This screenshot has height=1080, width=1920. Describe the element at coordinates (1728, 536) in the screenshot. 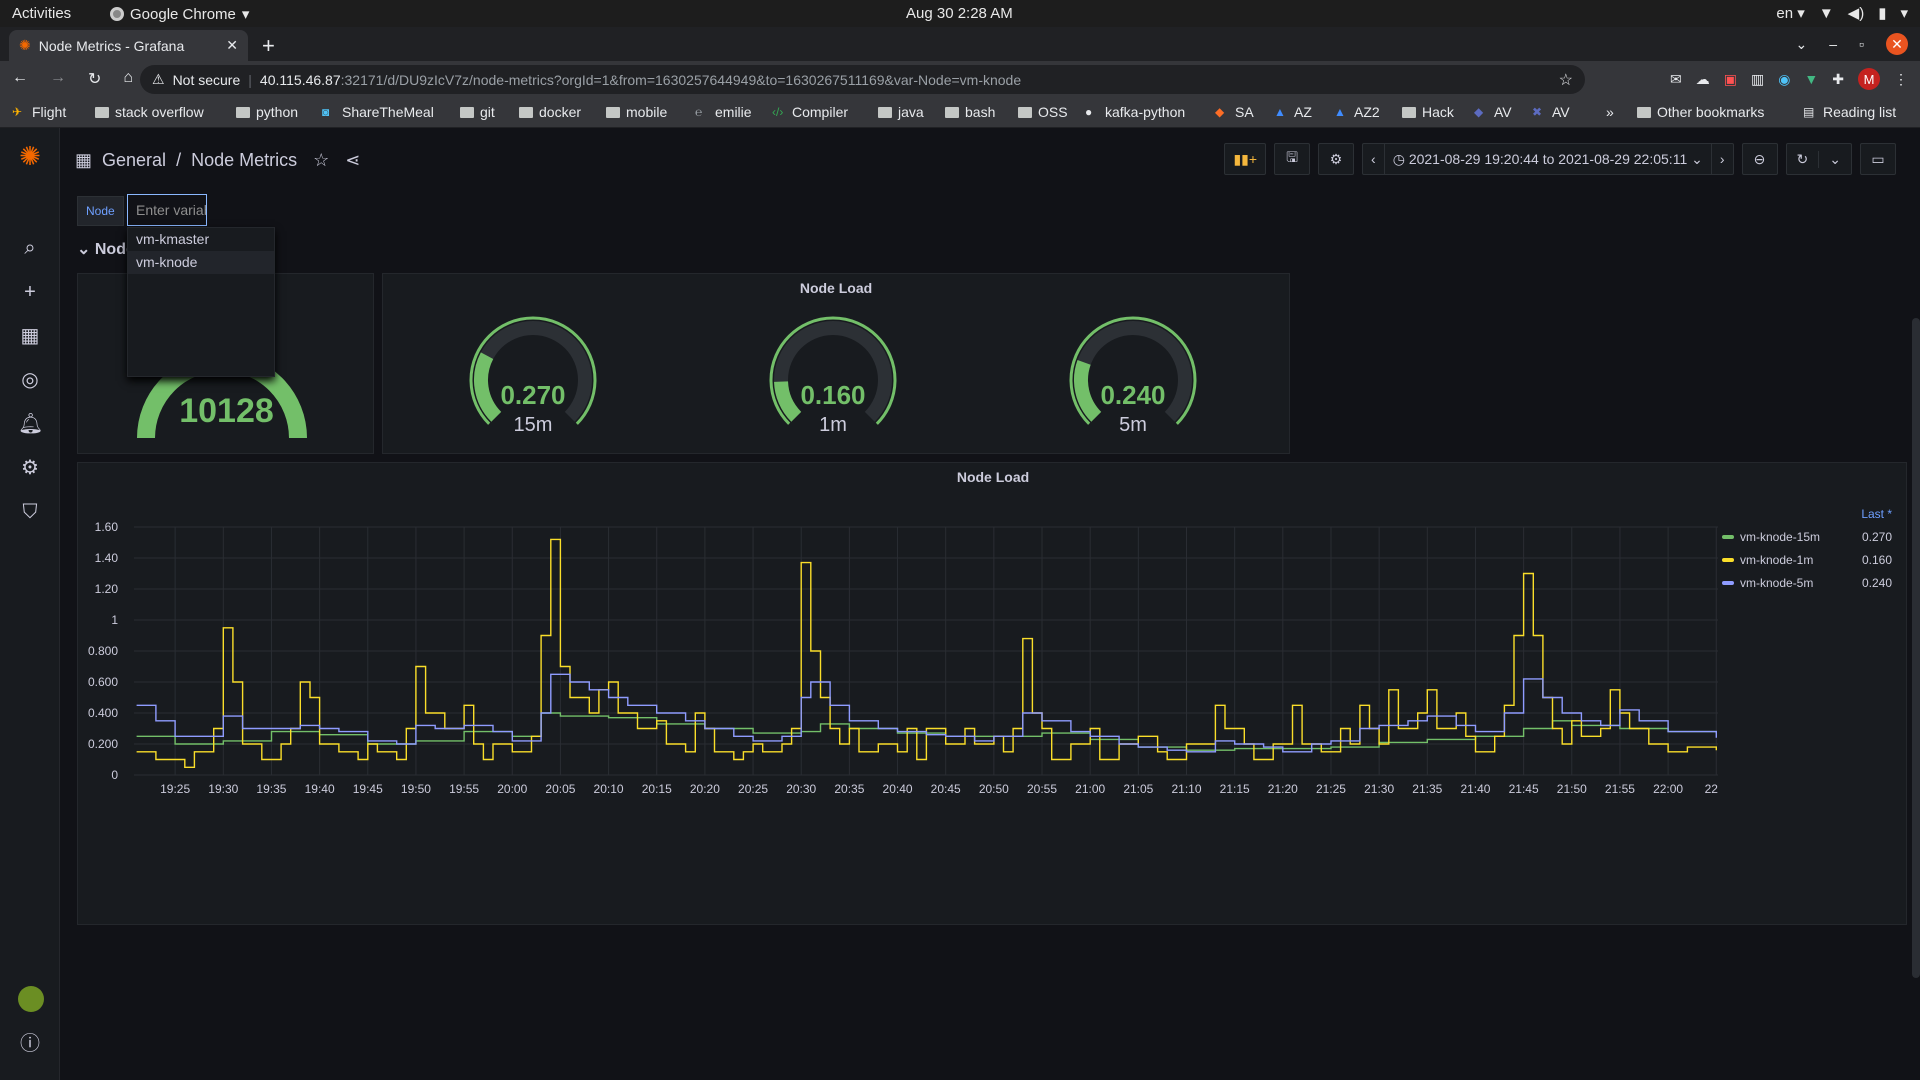

I see `legend-swatch` at that location.